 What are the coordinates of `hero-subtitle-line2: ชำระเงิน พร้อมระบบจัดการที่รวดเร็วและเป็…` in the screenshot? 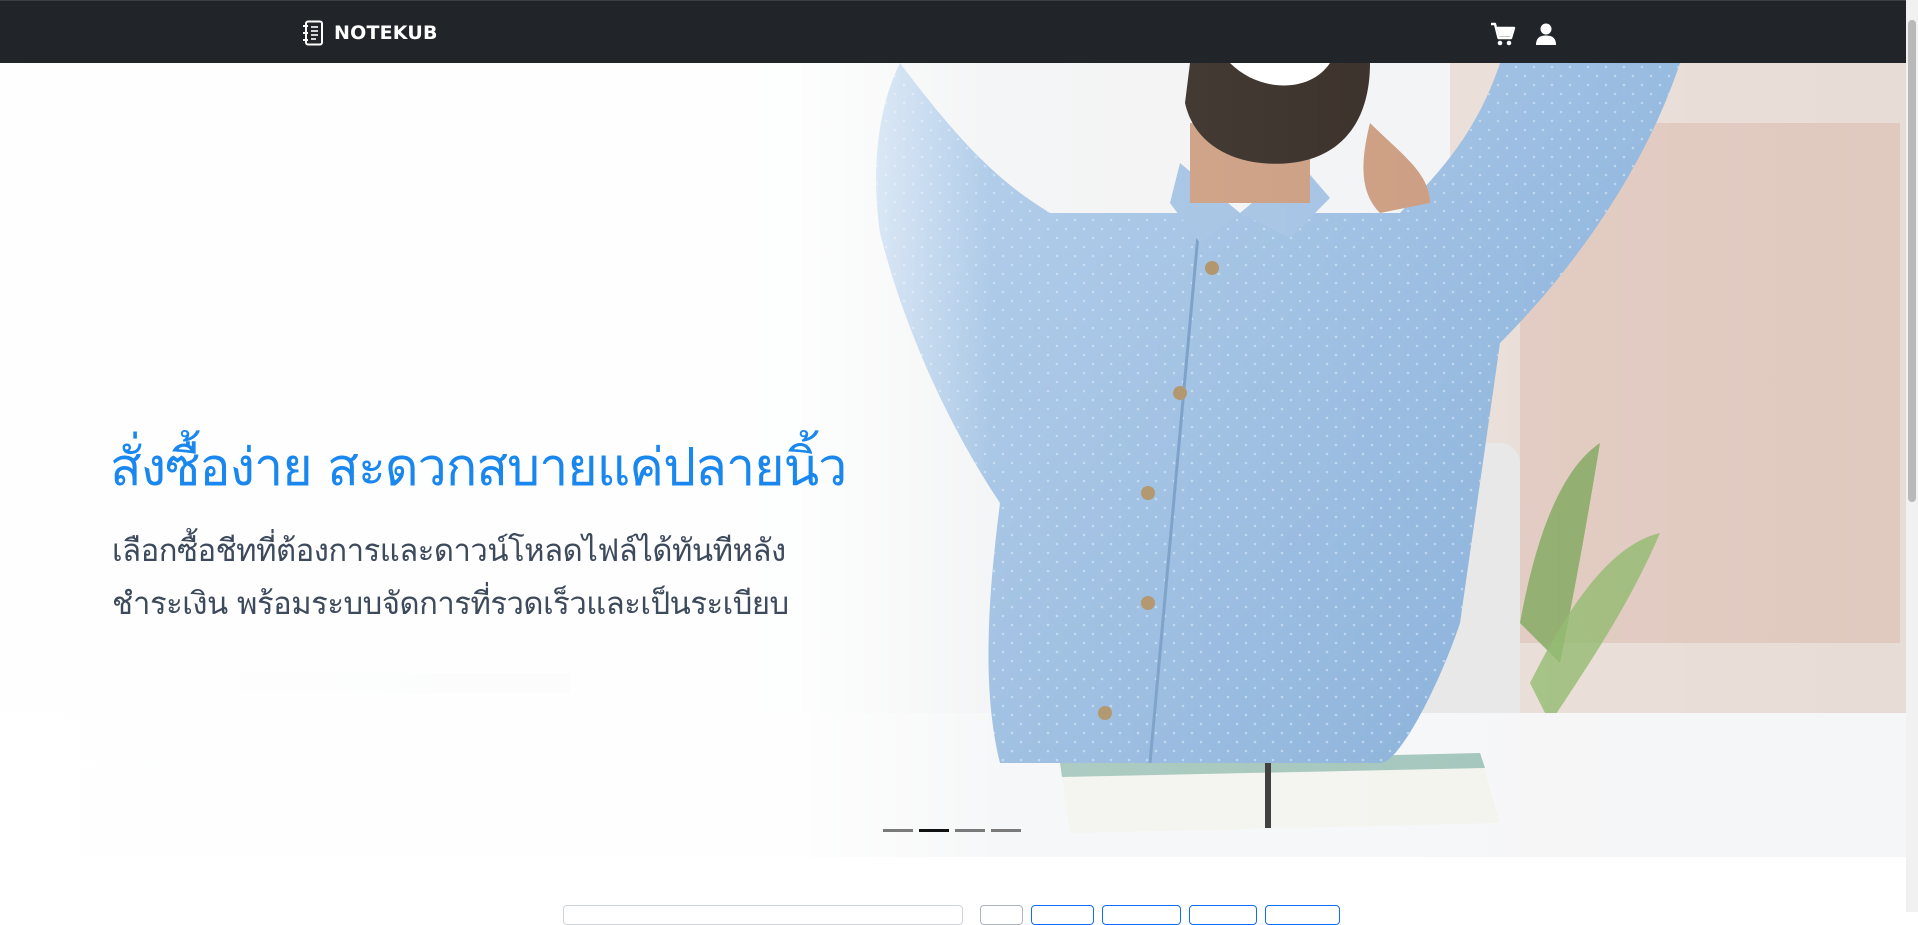 It's located at (450, 604).